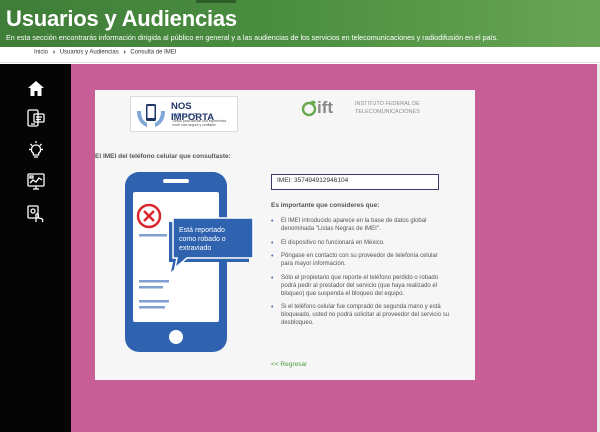 Image resolution: width=600 pixels, height=432 pixels. Describe the element at coordinates (216, 1) in the screenshot. I see `header-tab-marker` at that location.